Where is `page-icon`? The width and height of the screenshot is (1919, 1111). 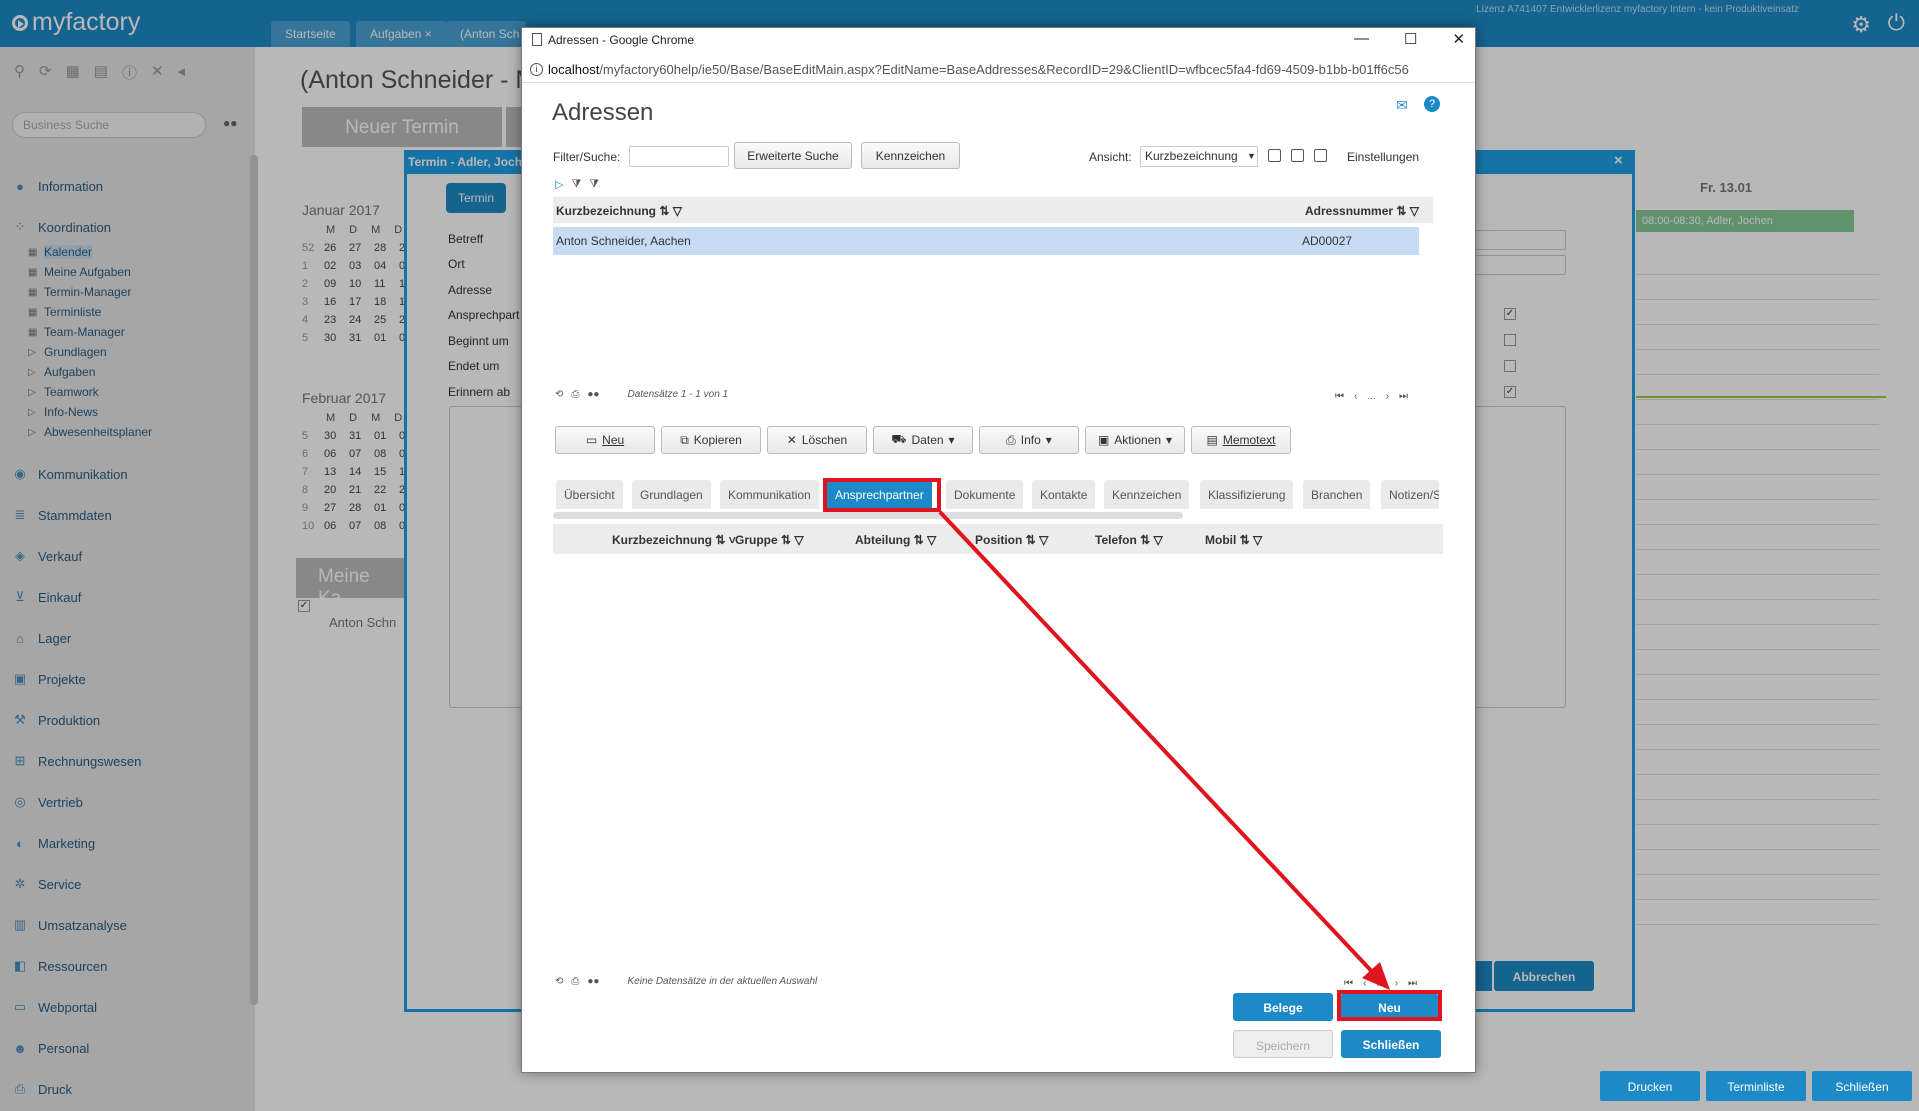 page-icon is located at coordinates (537, 39).